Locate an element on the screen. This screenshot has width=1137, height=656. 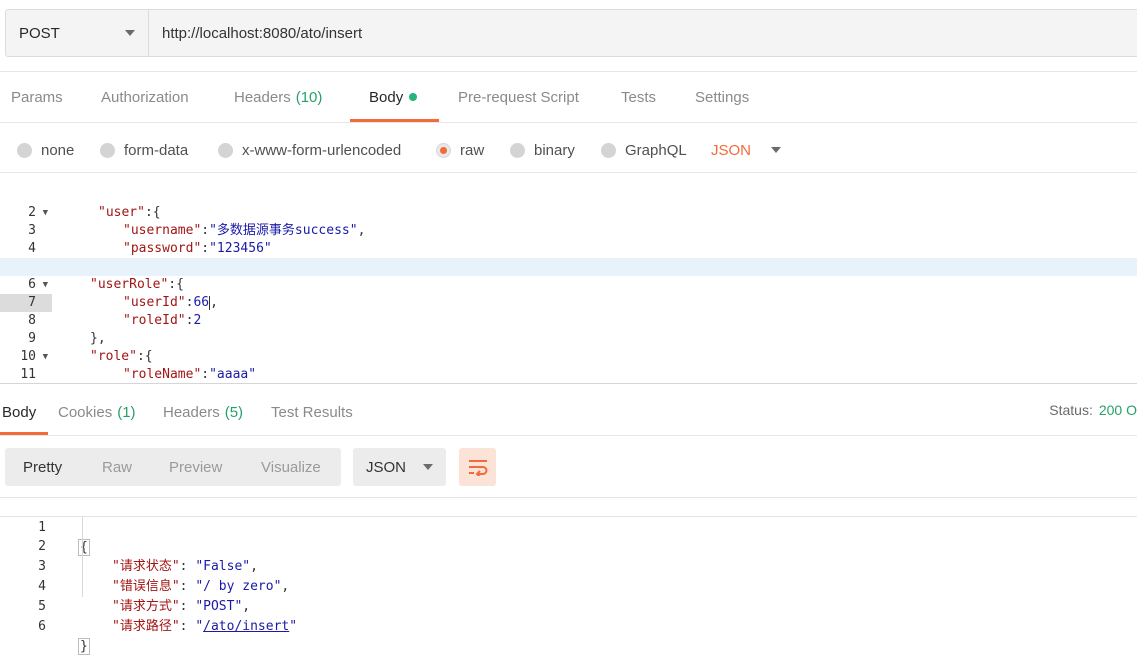
tab-body: Body is located at coordinates (393, 97).